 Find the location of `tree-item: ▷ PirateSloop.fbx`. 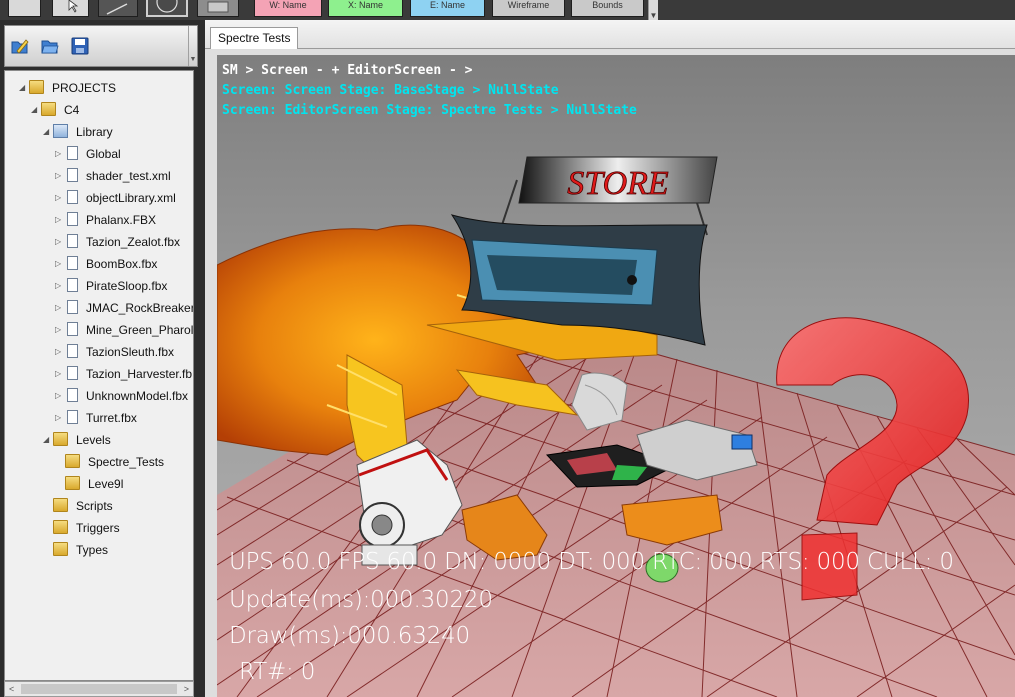

tree-item: ▷ PirateSloop.fbx is located at coordinates (111, 286).